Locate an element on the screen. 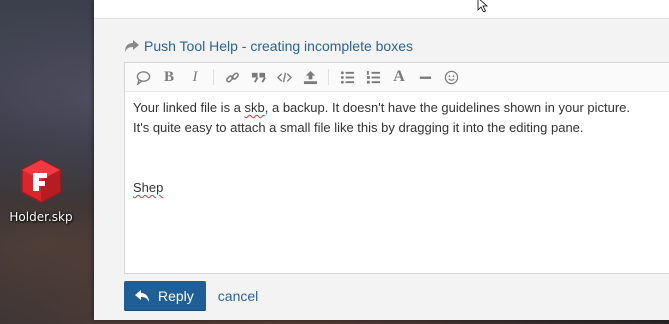  mouse-cursor-icon is located at coordinates (483, 6).